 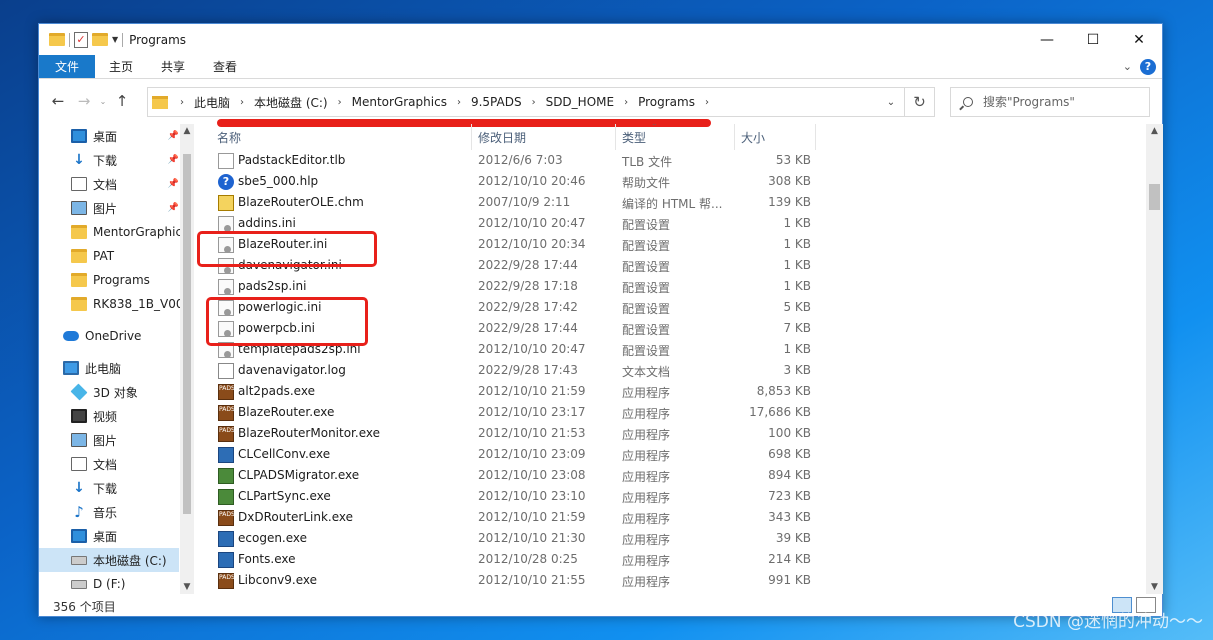 I want to click on properties-icon: ✓, so click(x=81, y=39).